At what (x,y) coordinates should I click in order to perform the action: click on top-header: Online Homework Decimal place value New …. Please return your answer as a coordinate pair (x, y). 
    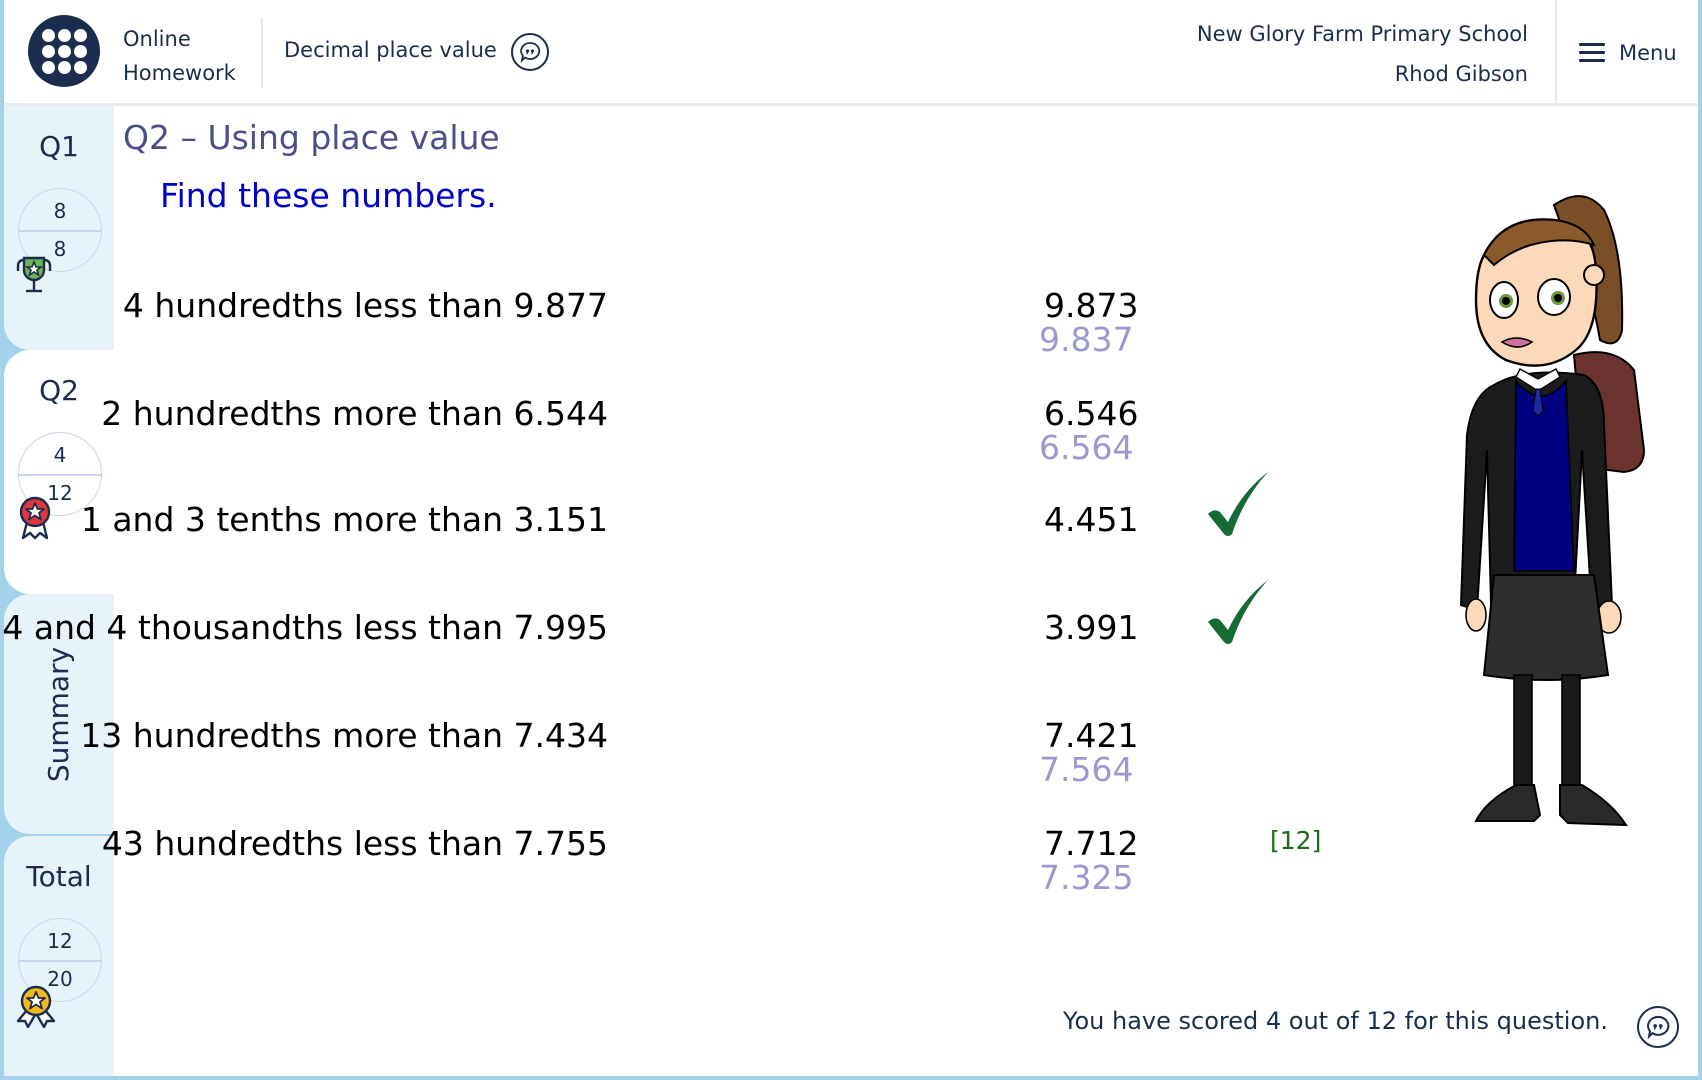
    Looking at the image, I should click on (851, 53).